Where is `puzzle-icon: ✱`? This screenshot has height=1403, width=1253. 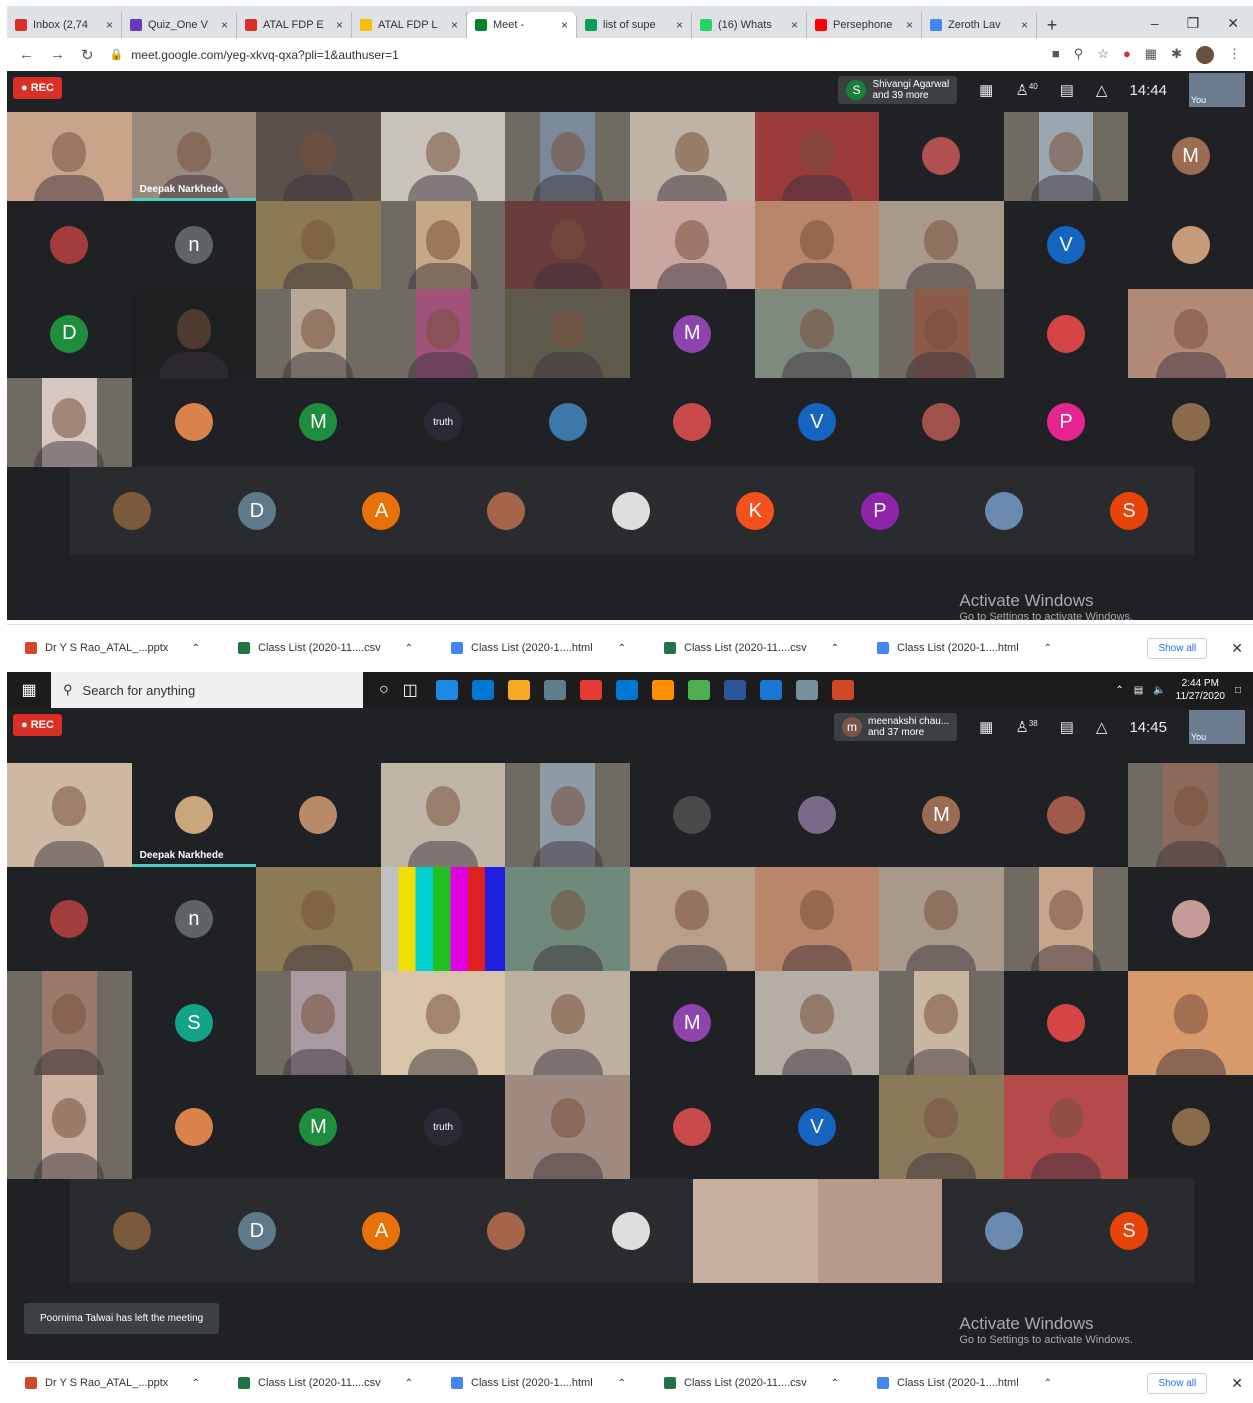 puzzle-icon: ✱ is located at coordinates (1176, 55).